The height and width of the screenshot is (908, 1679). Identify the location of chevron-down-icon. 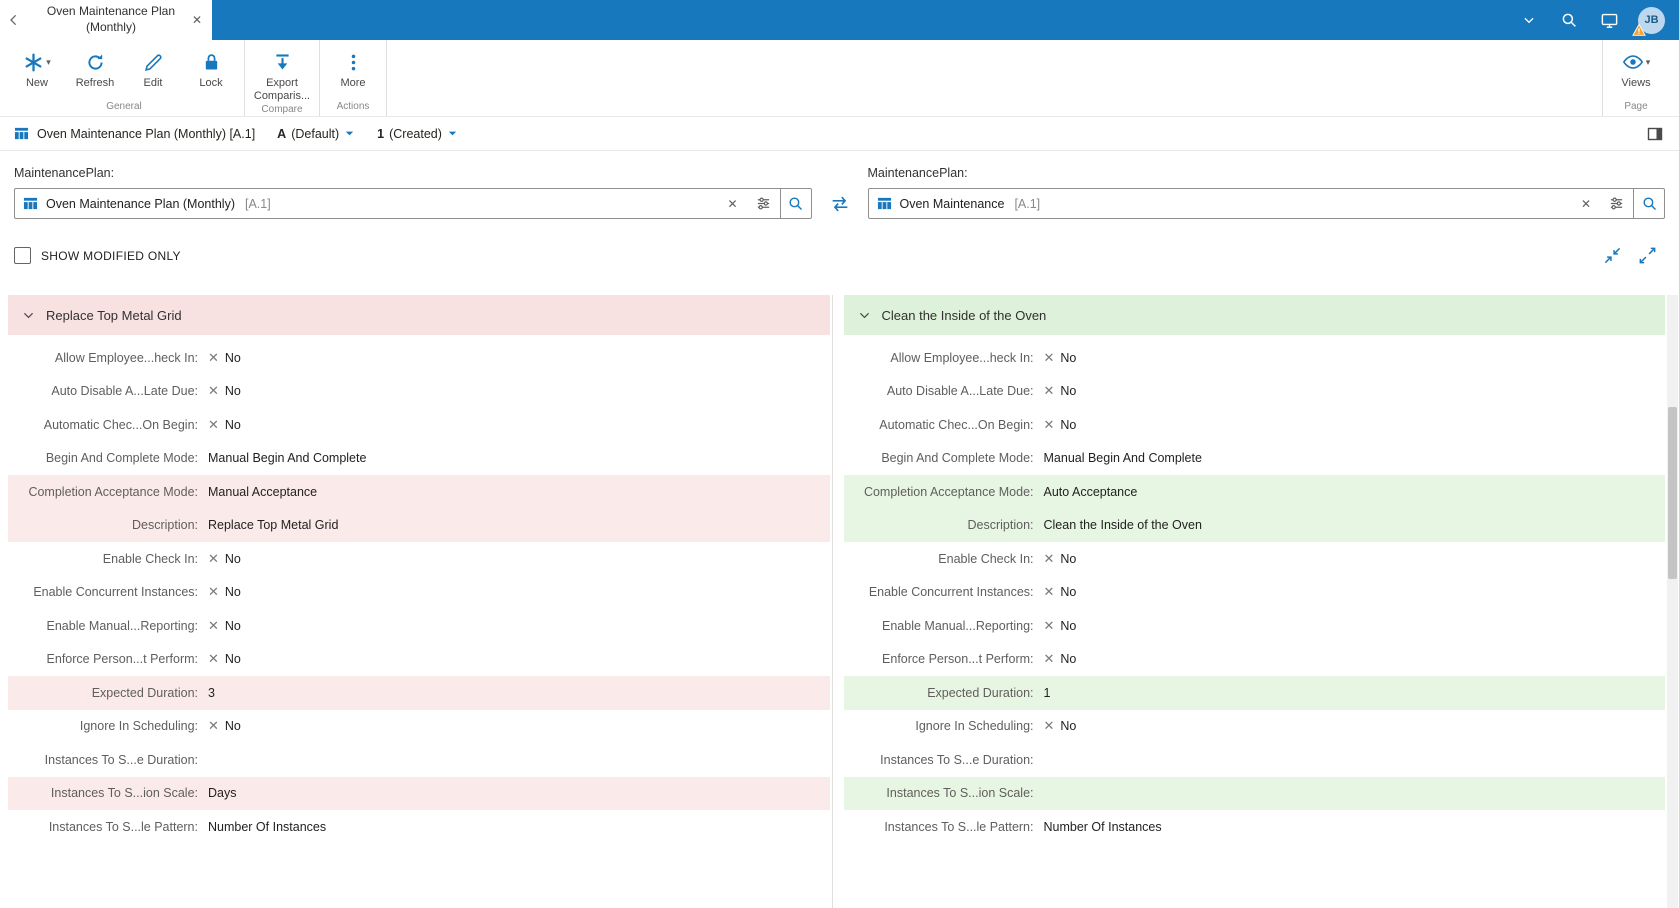
(1529, 20).